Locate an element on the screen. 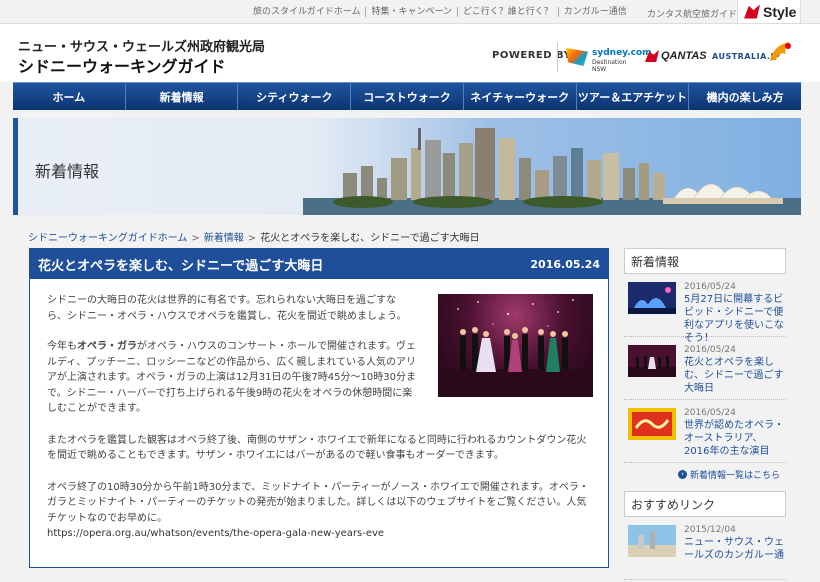  recommend-date: 2015/12/04 is located at coordinates (710, 530).